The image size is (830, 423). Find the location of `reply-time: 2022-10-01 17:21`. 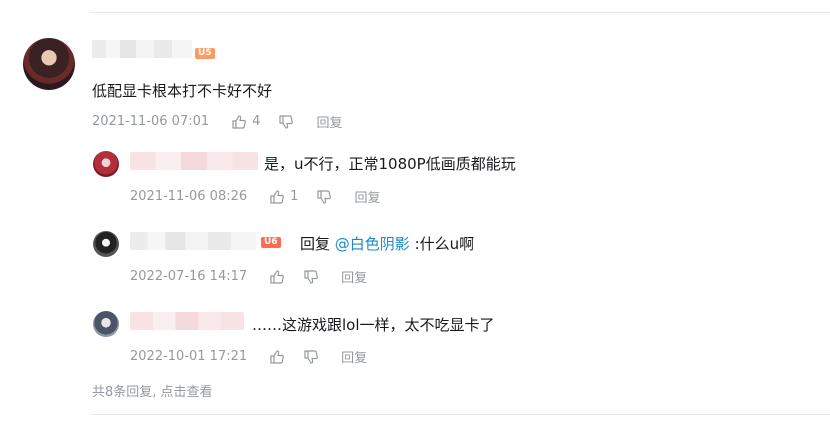

reply-time: 2022-10-01 17:21 is located at coordinates (189, 356).